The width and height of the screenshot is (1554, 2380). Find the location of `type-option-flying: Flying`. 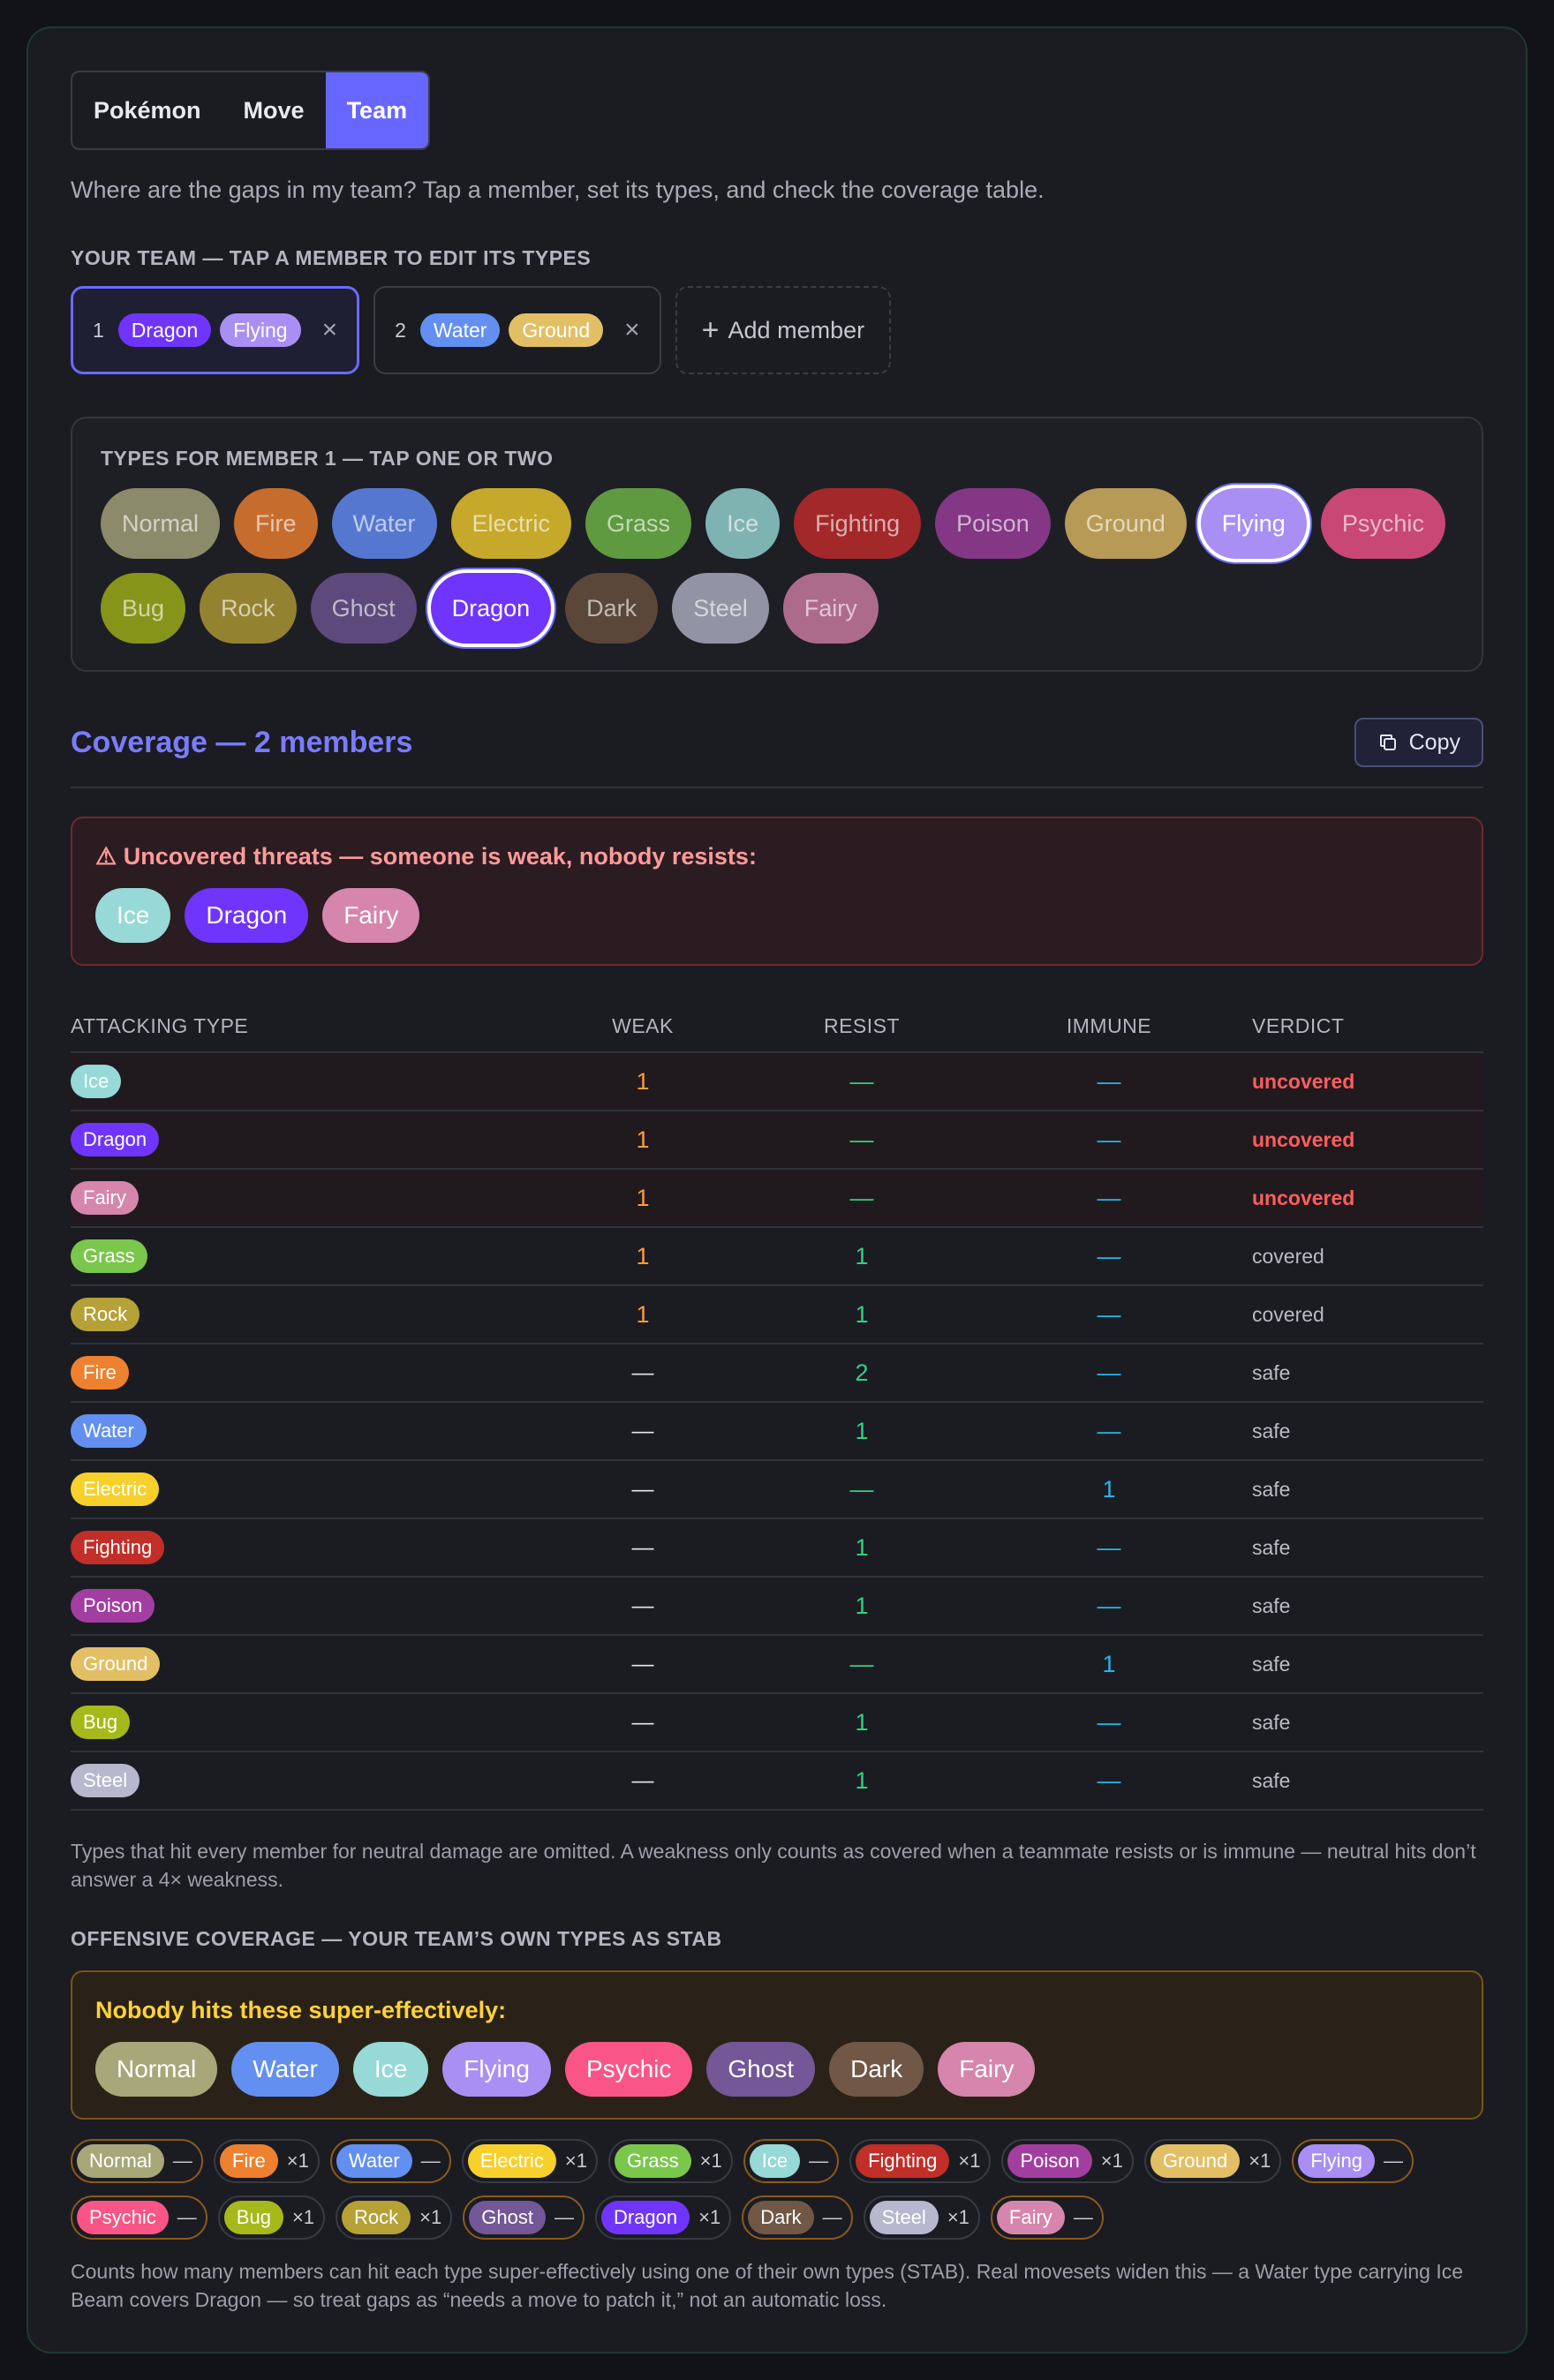

type-option-flying: Flying is located at coordinates (1253, 523).